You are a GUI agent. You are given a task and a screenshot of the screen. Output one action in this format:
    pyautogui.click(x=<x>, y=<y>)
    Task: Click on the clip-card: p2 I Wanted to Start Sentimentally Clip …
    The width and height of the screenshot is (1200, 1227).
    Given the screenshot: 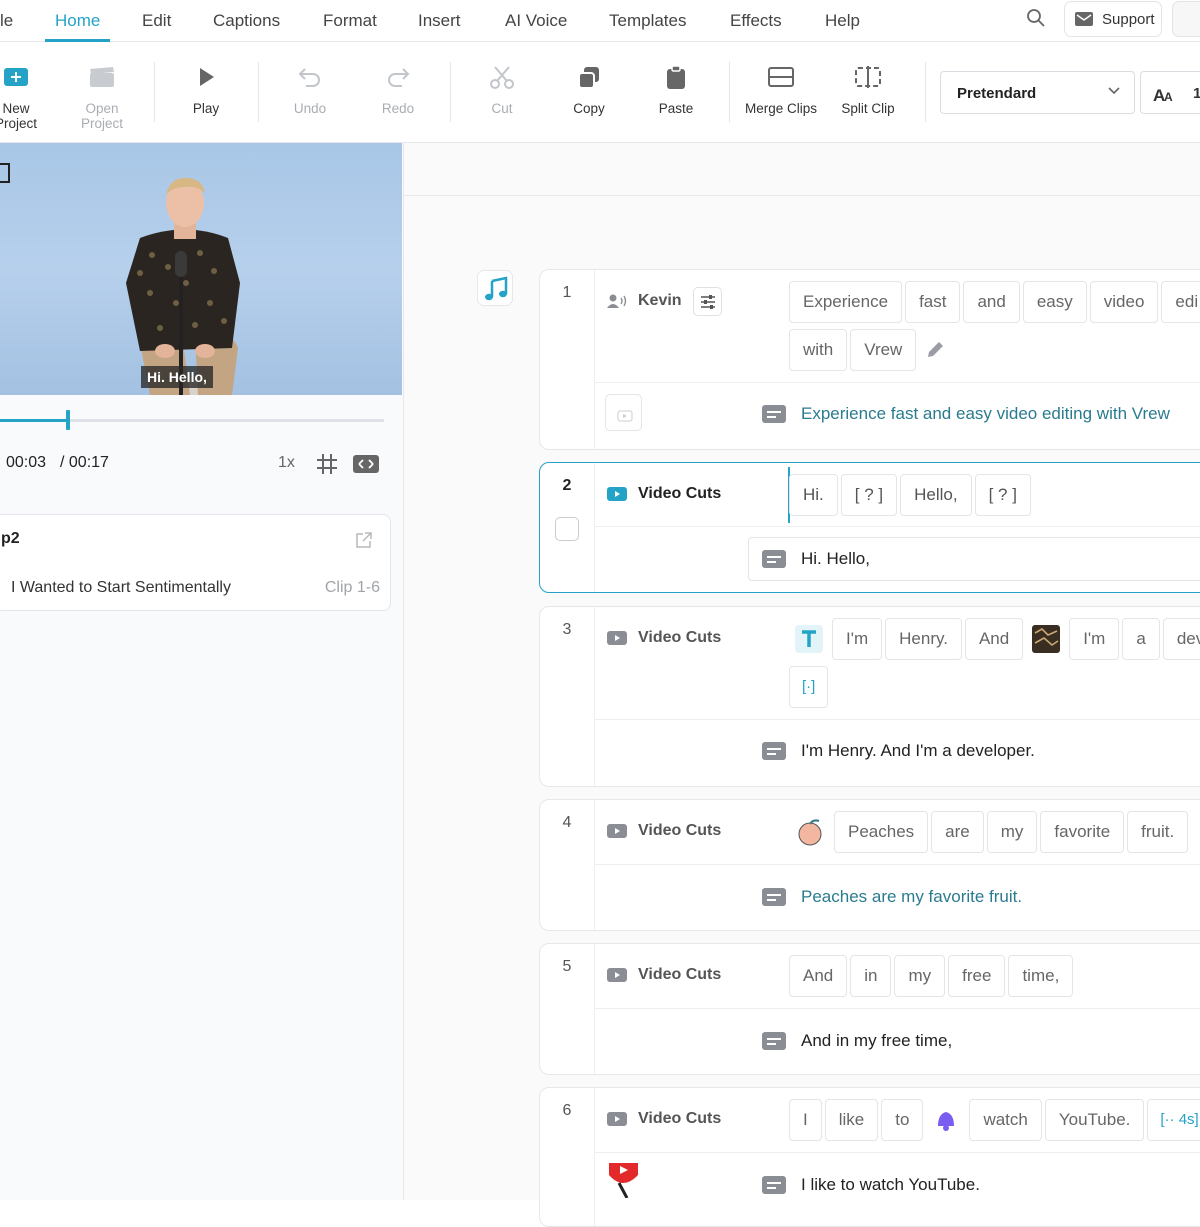 What is the action you would take?
    pyautogui.click(x=195, y=562)
    